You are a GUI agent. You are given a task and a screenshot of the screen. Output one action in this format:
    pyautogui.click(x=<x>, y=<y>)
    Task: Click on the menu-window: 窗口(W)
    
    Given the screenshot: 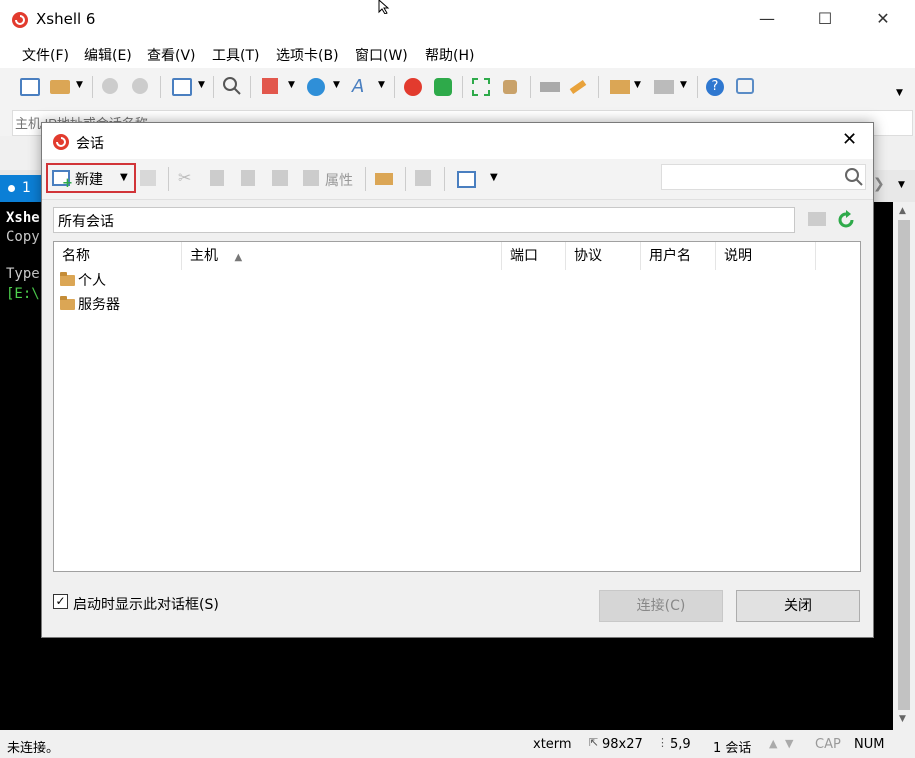 What is the action you would take?
    pyautogui.click(x=381, y=55)
    